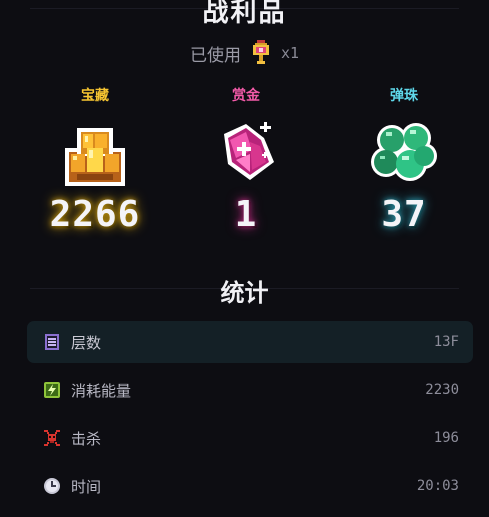  Describe the element at coordinates (250, 390) in the screenshot. I see `stat-row-energy: 消耗能量 2230` at that location.